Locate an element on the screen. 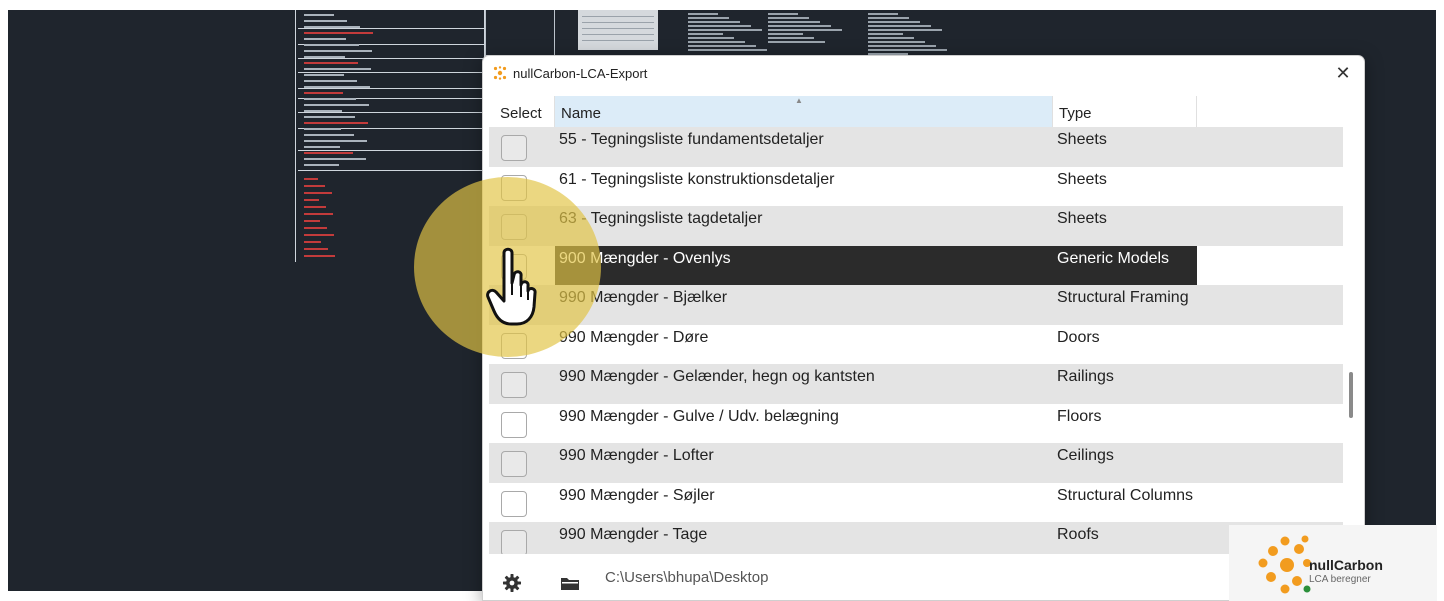 Image resolution: width=1444 pixels, height=601 pixels. row-type: Structural Framing is located at coordinates (1123, 297).